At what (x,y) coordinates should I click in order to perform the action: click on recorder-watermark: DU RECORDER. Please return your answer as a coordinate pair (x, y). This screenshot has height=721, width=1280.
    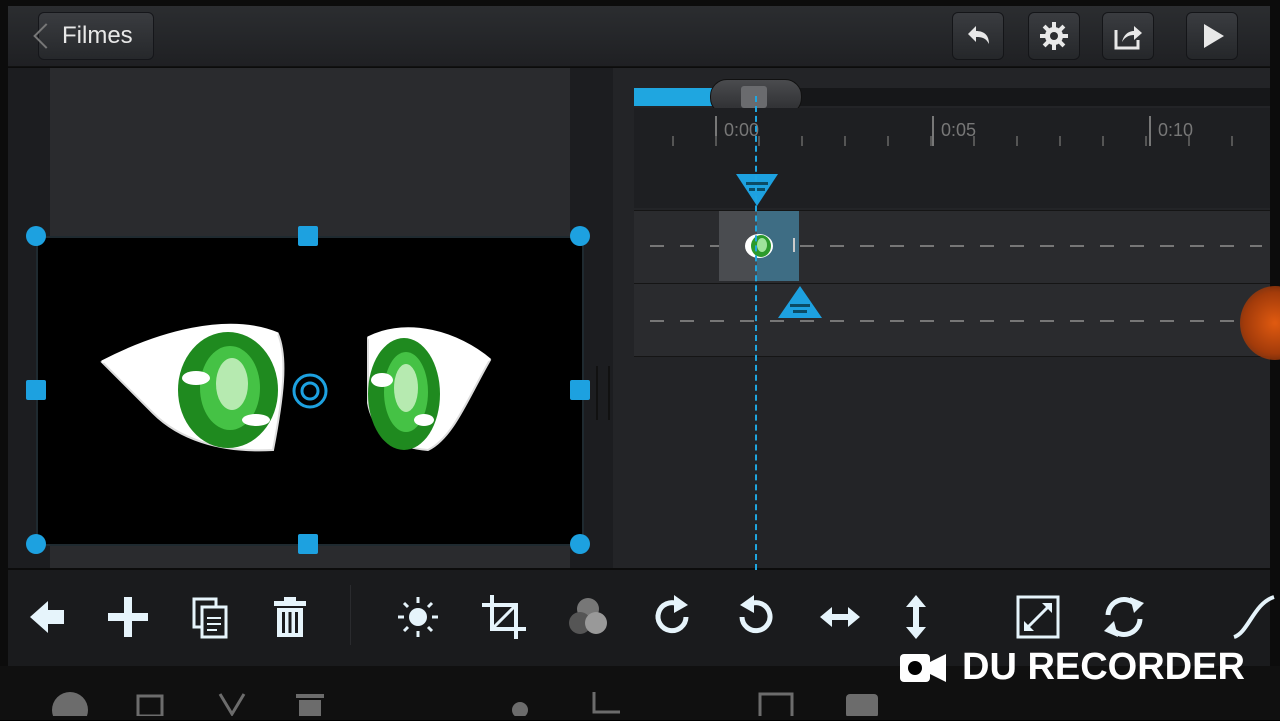
    Looking at the image, I should click on (1078, 668).